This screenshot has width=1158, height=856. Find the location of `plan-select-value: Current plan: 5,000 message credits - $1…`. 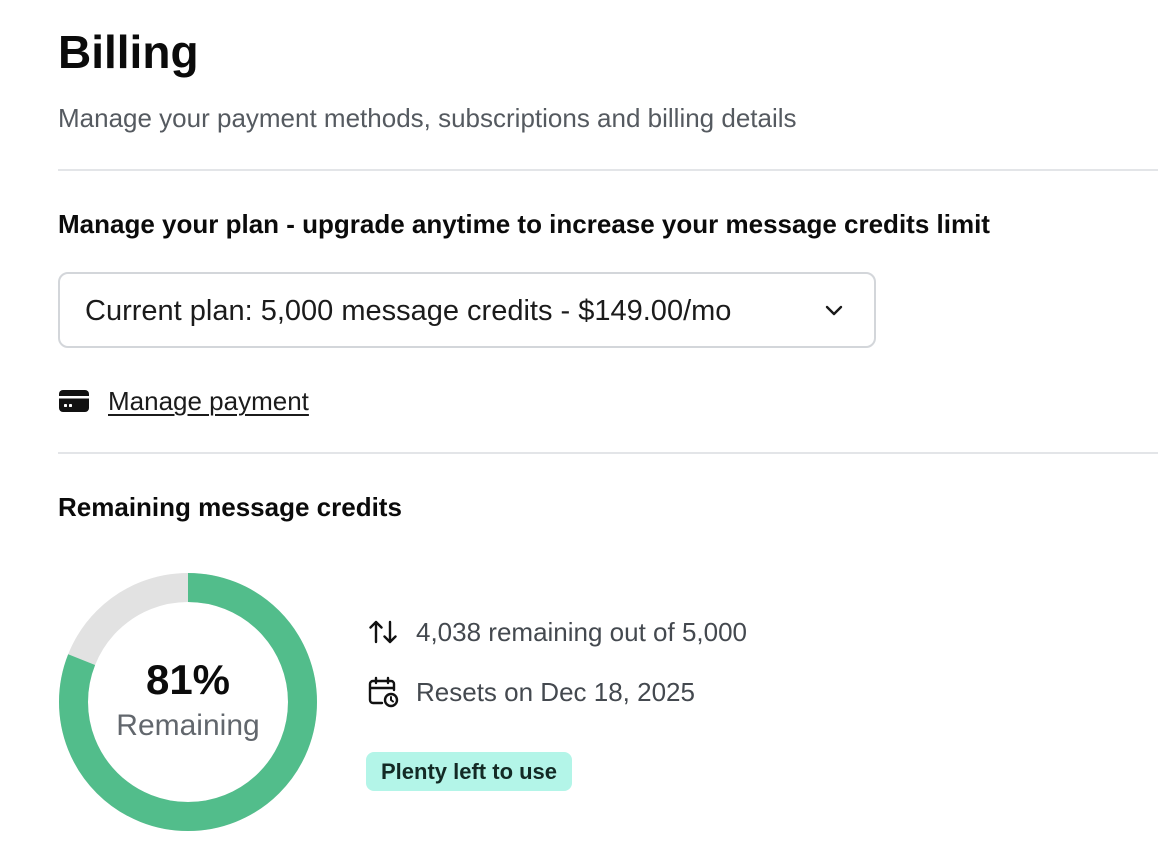

plan-select-value: Current plan: 5,000 message credits - $1… is located at coordinates (408, 311).